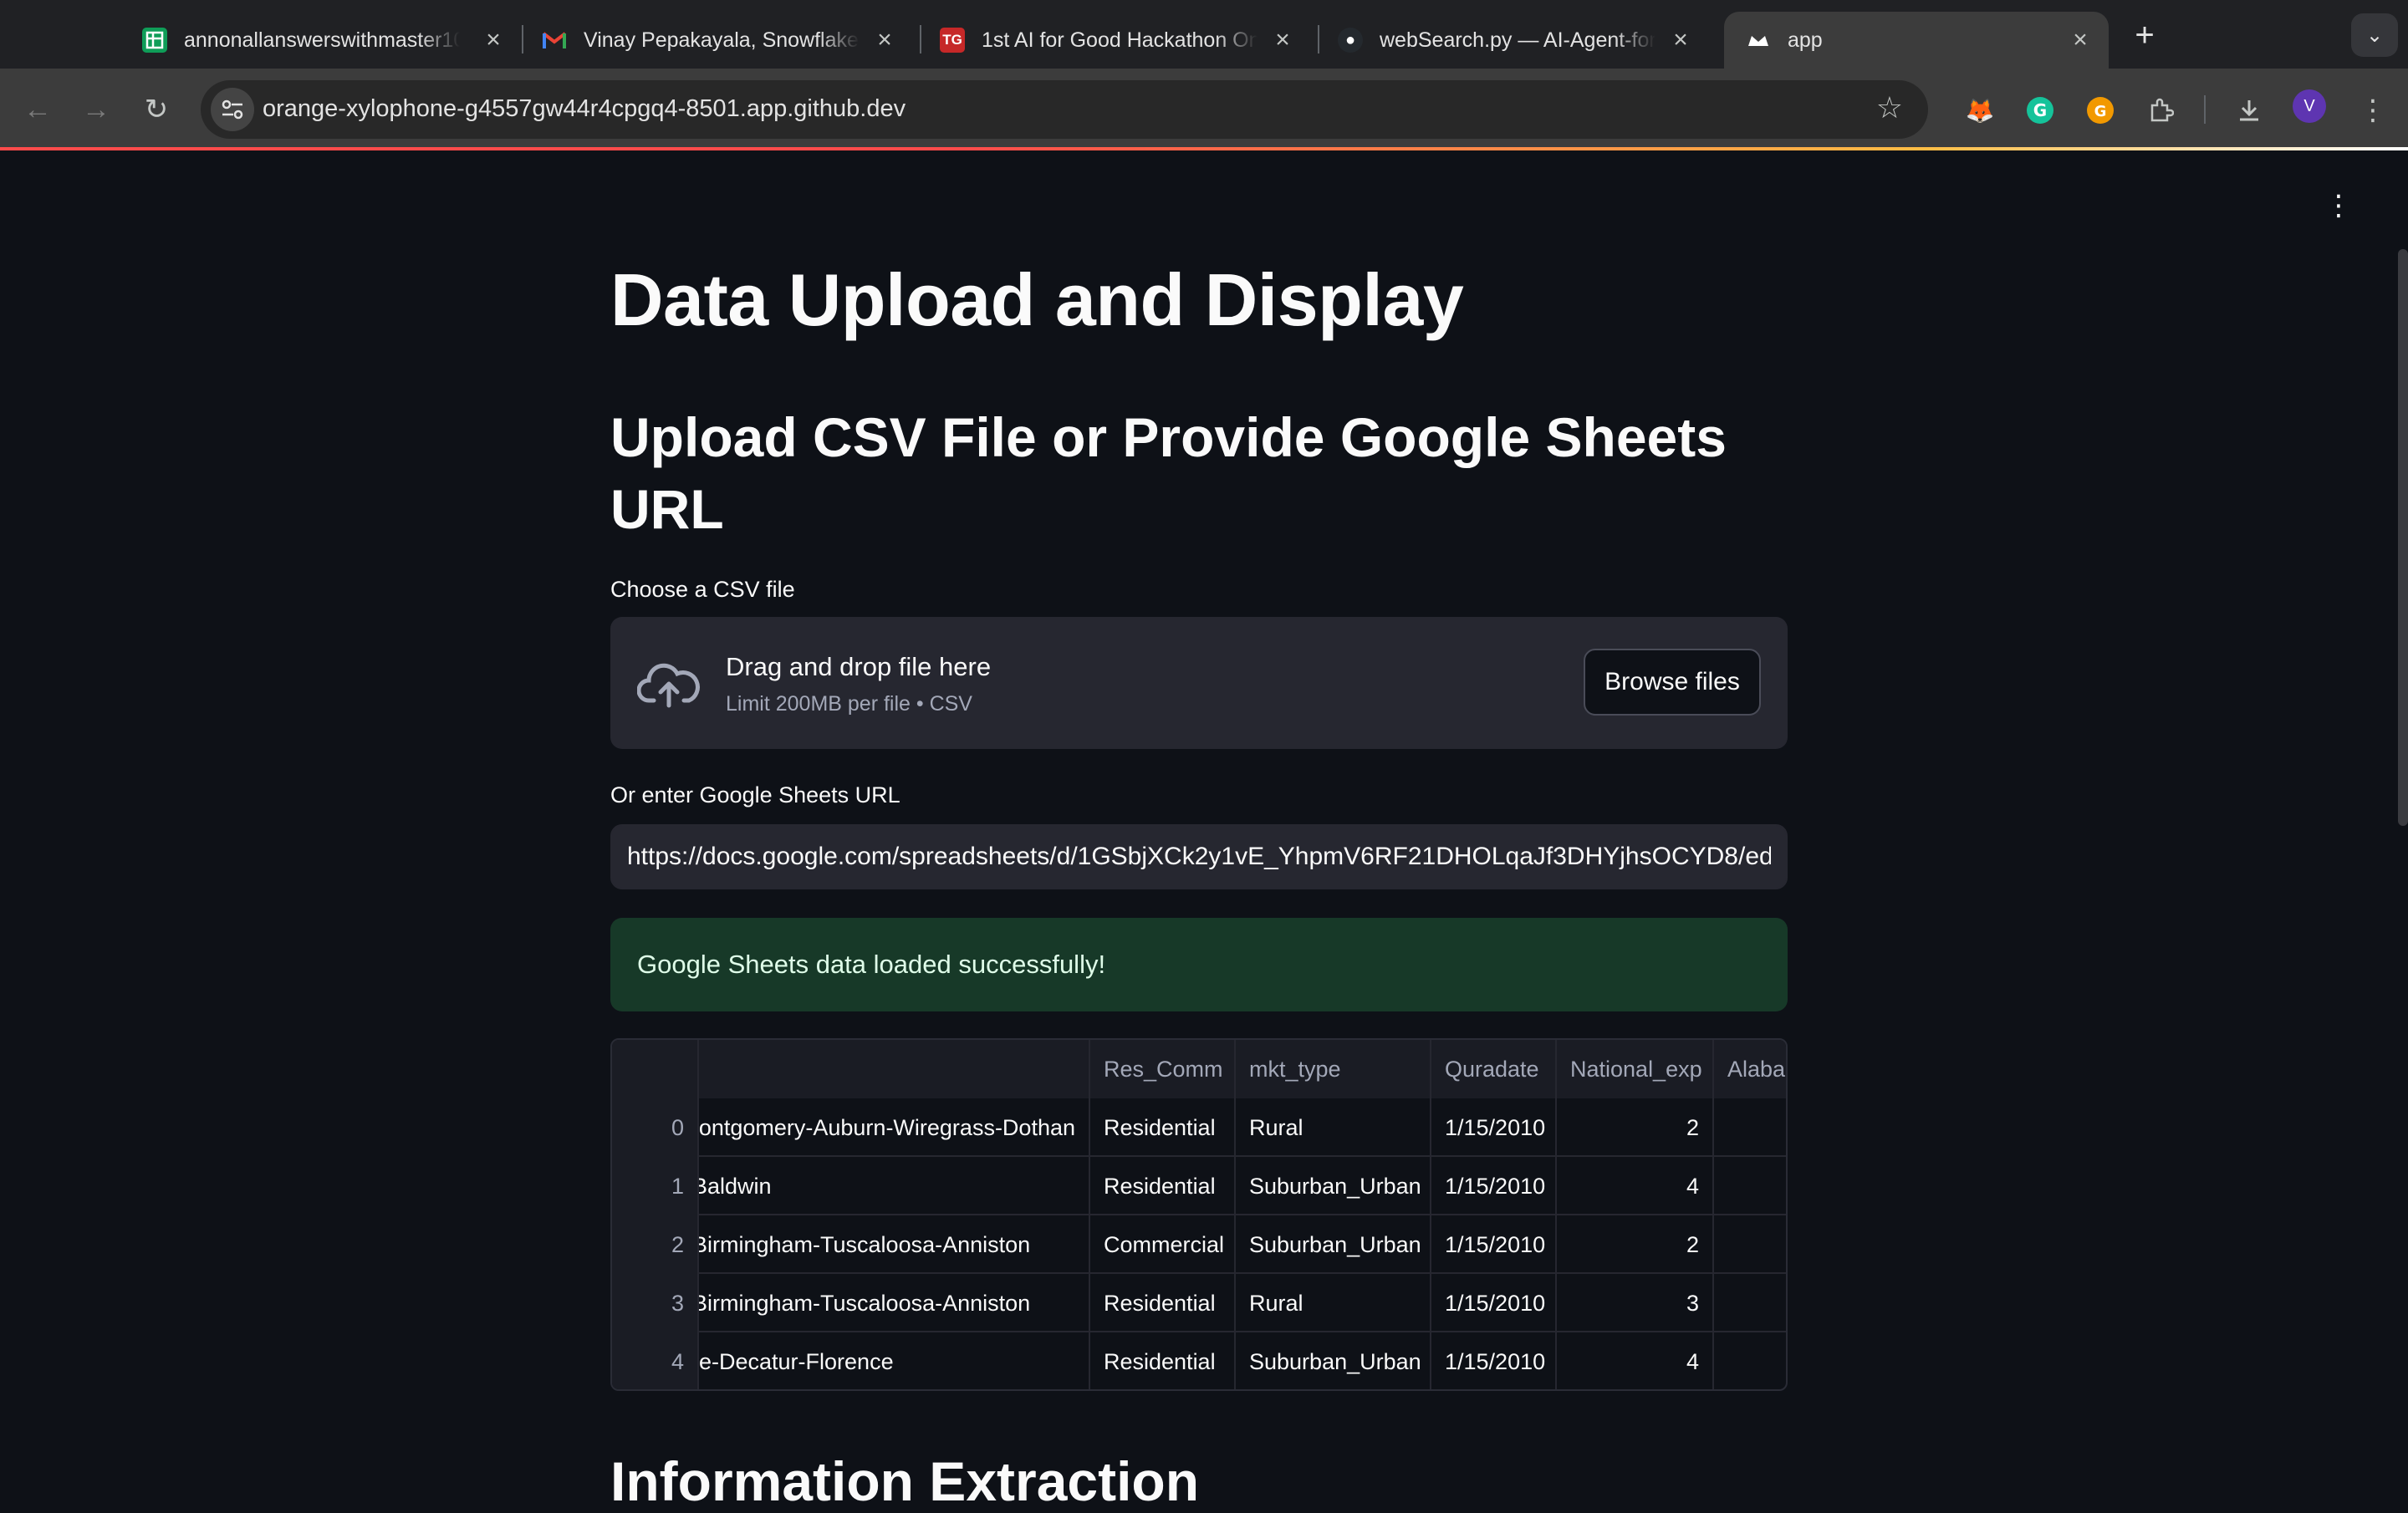 This screenshot has width=2408, height=1513. I want to click on table-cell: Montgomery-Auburn-Wiregrass-Dothan, so click(895, 1127).